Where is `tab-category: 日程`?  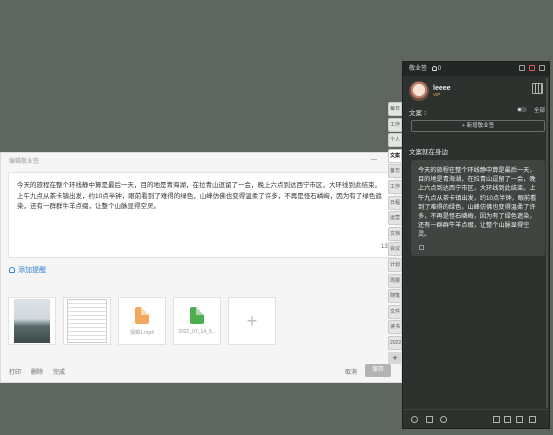
tab-category: 日程 is located at coordinates (395, 202).